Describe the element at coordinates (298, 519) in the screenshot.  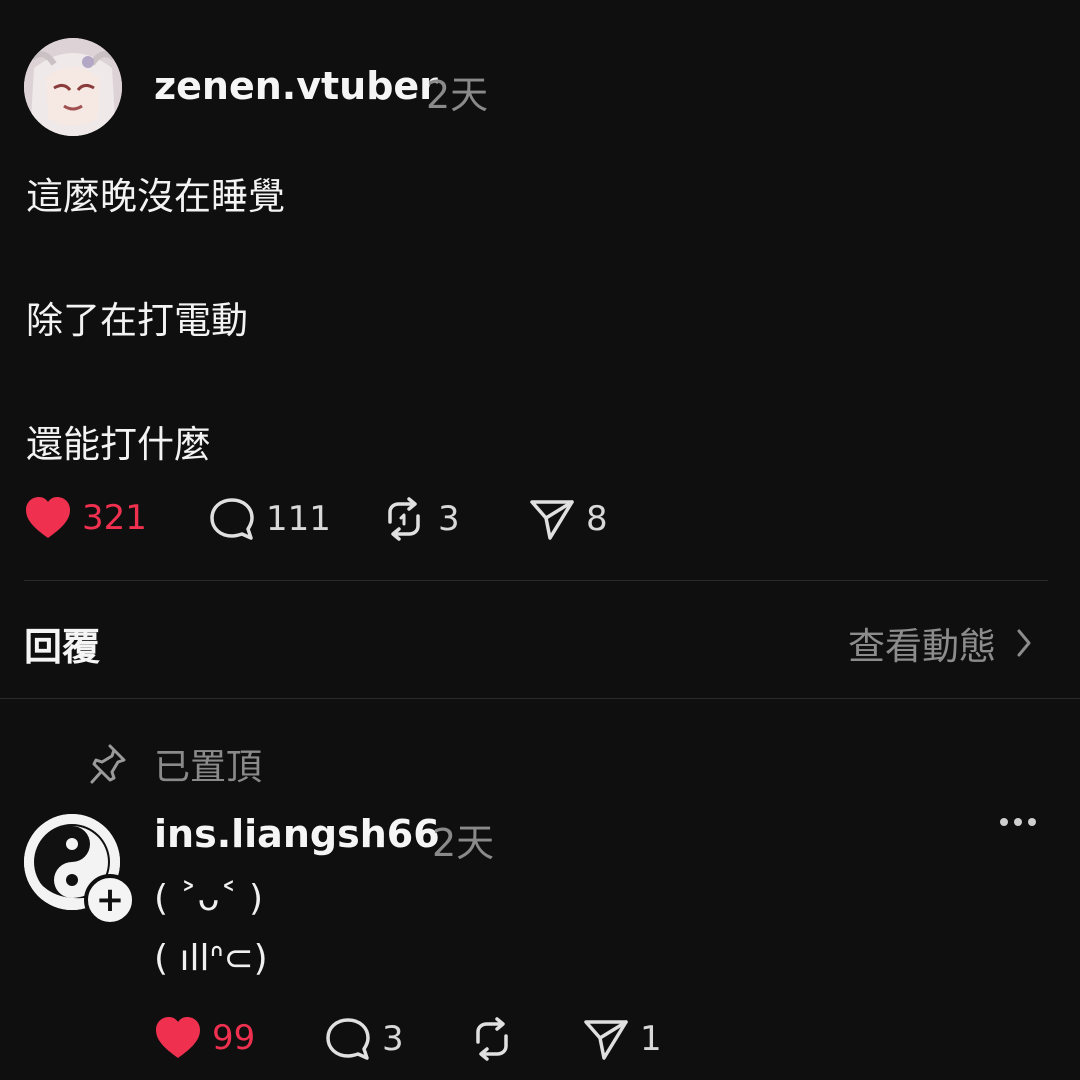
I see `comment-count: 111` at that location.